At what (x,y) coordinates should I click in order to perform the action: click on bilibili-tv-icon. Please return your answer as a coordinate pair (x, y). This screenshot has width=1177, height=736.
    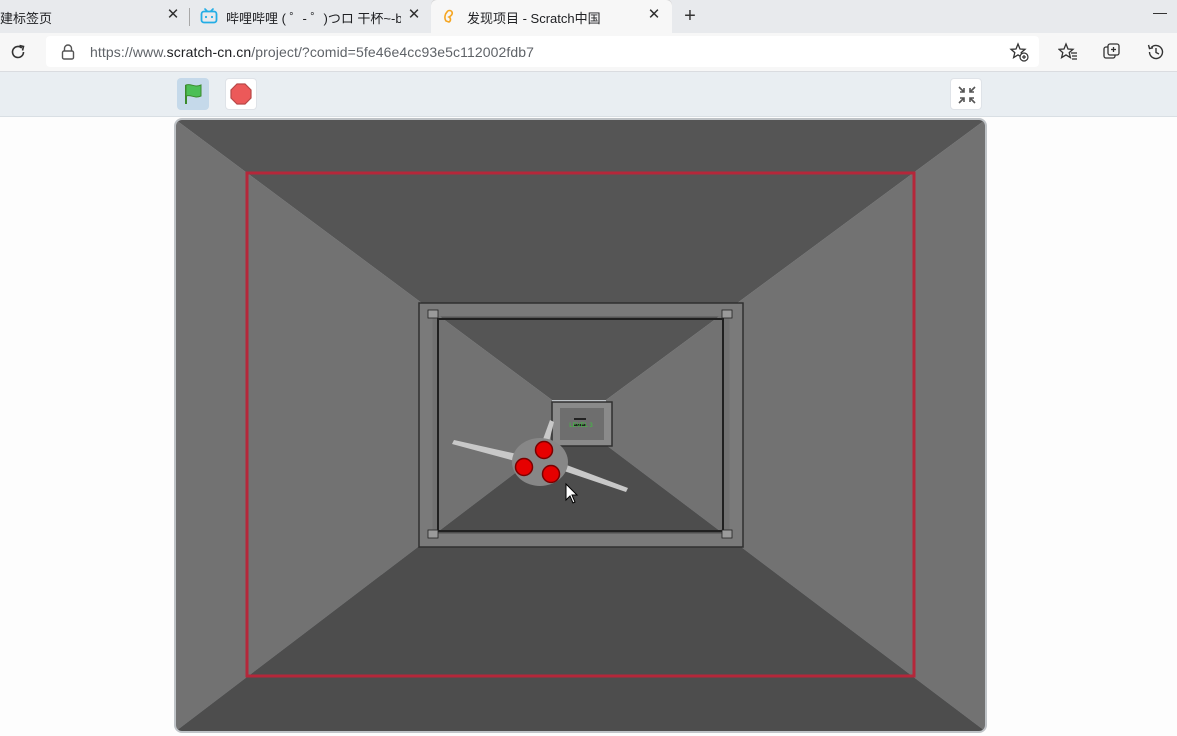
    Looking at the image, I should click on (209, 16).